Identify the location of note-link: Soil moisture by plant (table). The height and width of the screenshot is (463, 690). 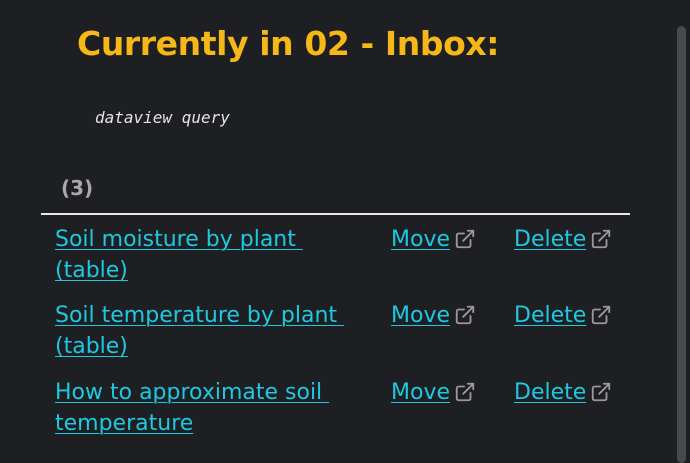
(205, 255).